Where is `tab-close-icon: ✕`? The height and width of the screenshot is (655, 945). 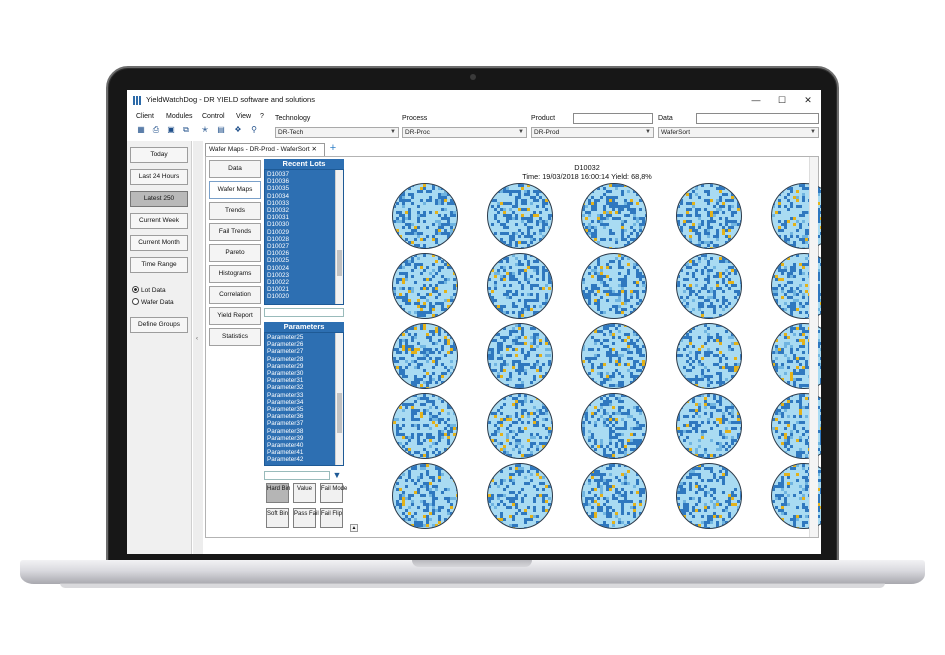 tab-close-icon: ✕ is located at coordinates (313, 149).